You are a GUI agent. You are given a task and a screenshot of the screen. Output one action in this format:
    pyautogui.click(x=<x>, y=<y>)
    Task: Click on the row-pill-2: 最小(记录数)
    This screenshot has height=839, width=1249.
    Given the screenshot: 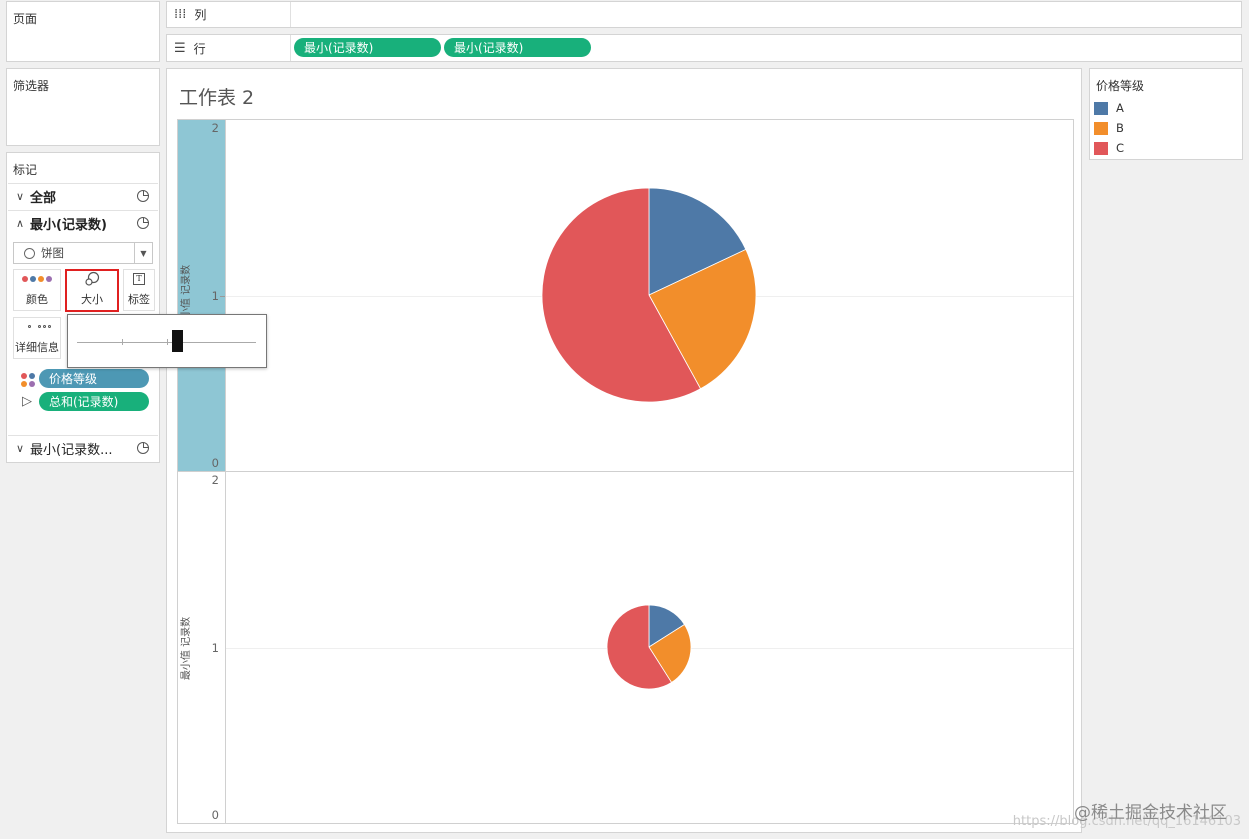 What is the action you would take?
    pyautogui.click(x=517, y=47)
    